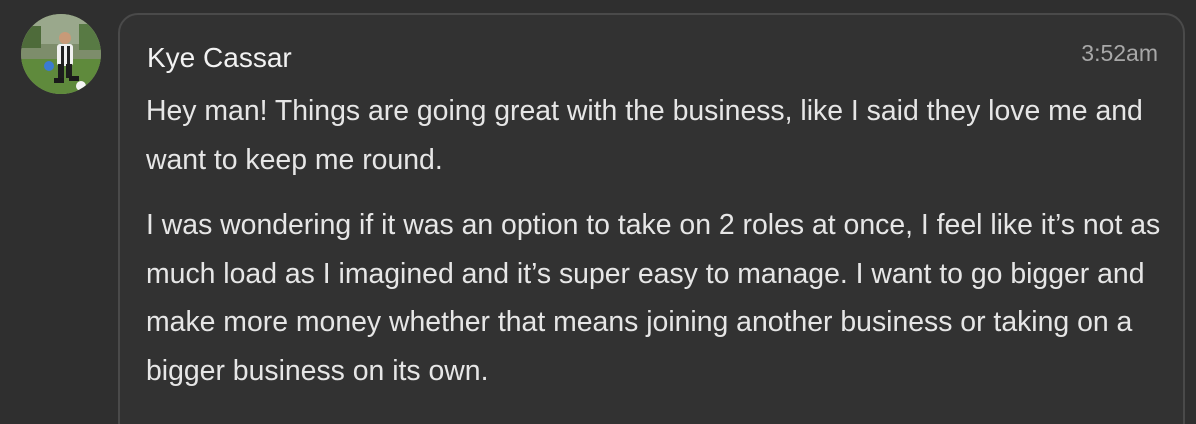 The image size is (1196, 424). I want to click on message-timestamp: 3:52am, so click(1119, 53).